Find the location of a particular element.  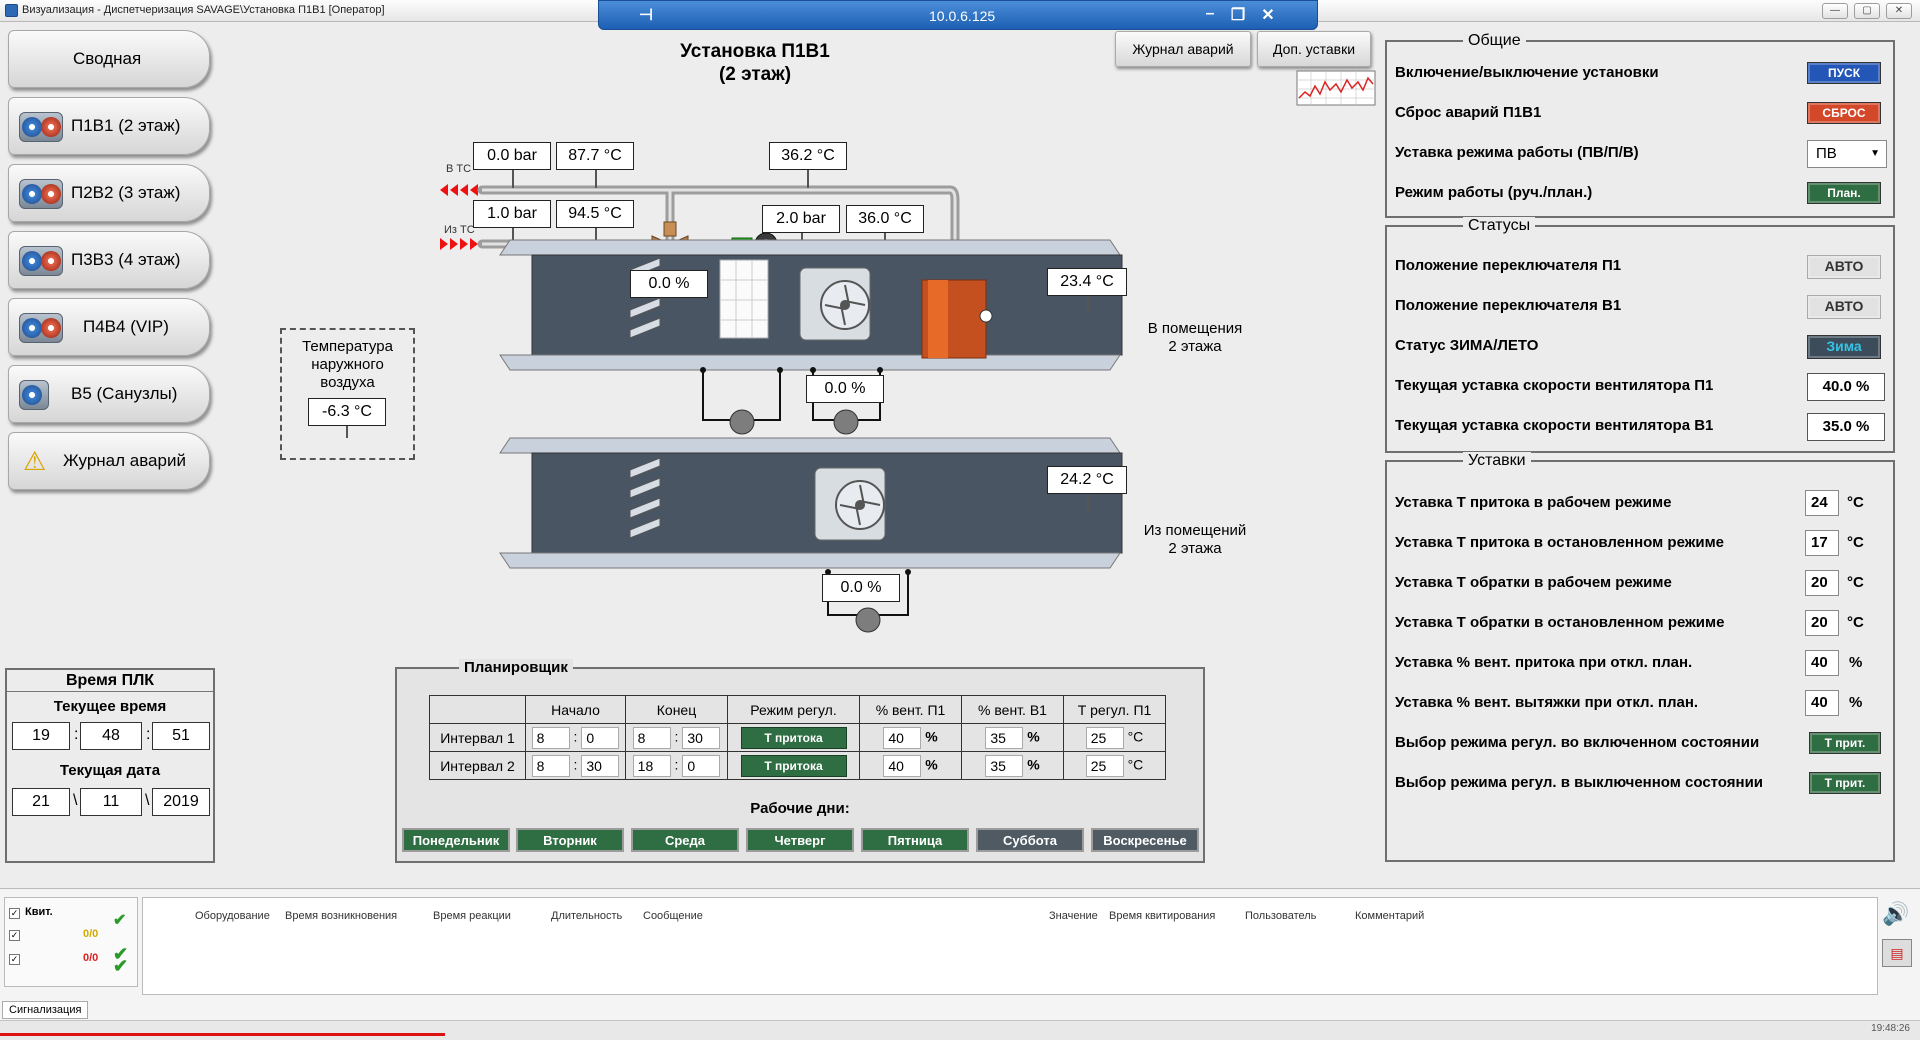

year-field: 2019 is located at coordinates (181, 802).